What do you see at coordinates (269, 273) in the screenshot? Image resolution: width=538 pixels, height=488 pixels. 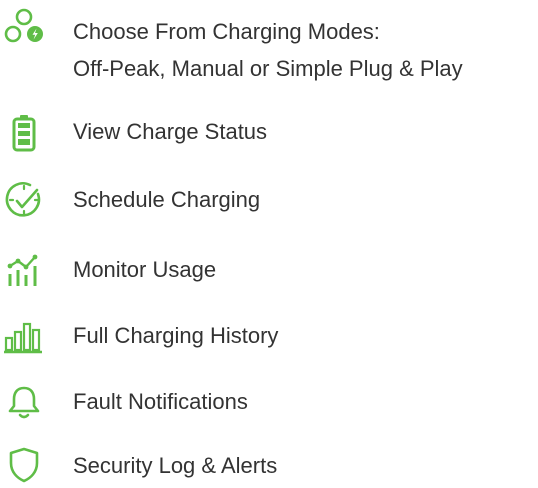 I see `feature-monitor-usage: Monitor Usage` at bounding box center [269, 273].